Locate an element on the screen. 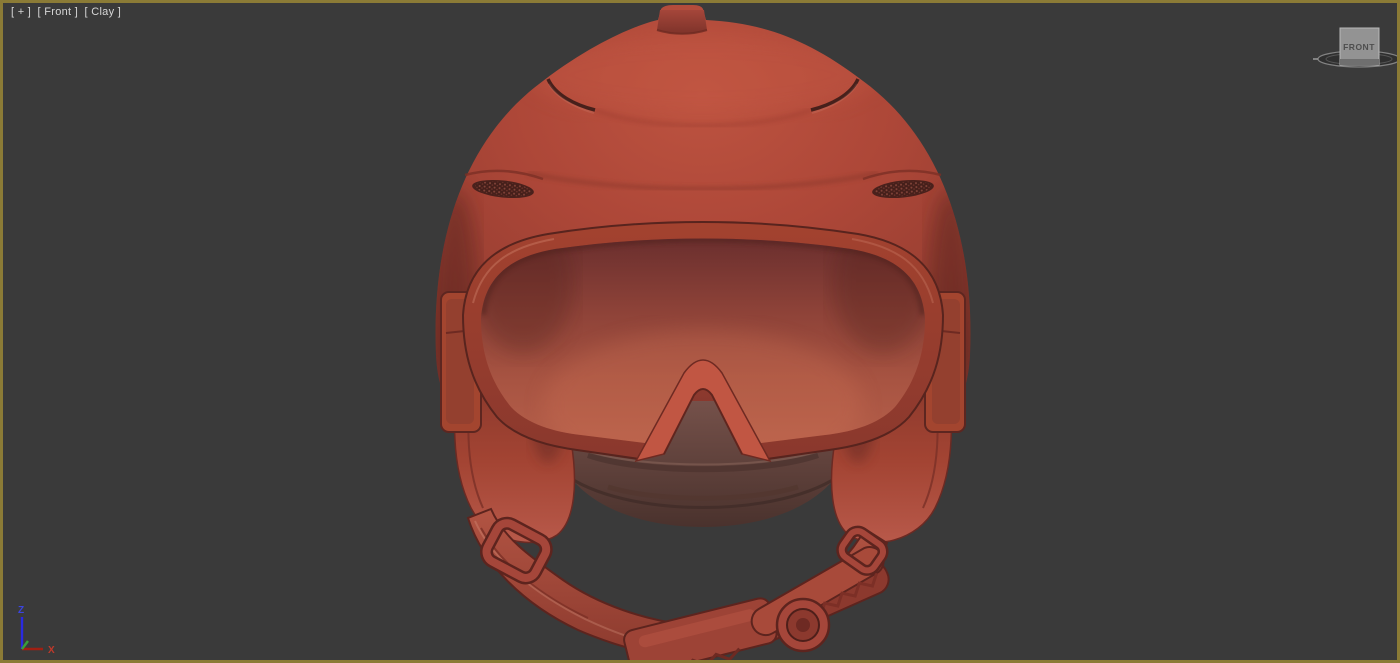 The width and height of the screenshot is (1400, 663). viewcube-front-label: FRONT is located at coordinates (1359, 47).